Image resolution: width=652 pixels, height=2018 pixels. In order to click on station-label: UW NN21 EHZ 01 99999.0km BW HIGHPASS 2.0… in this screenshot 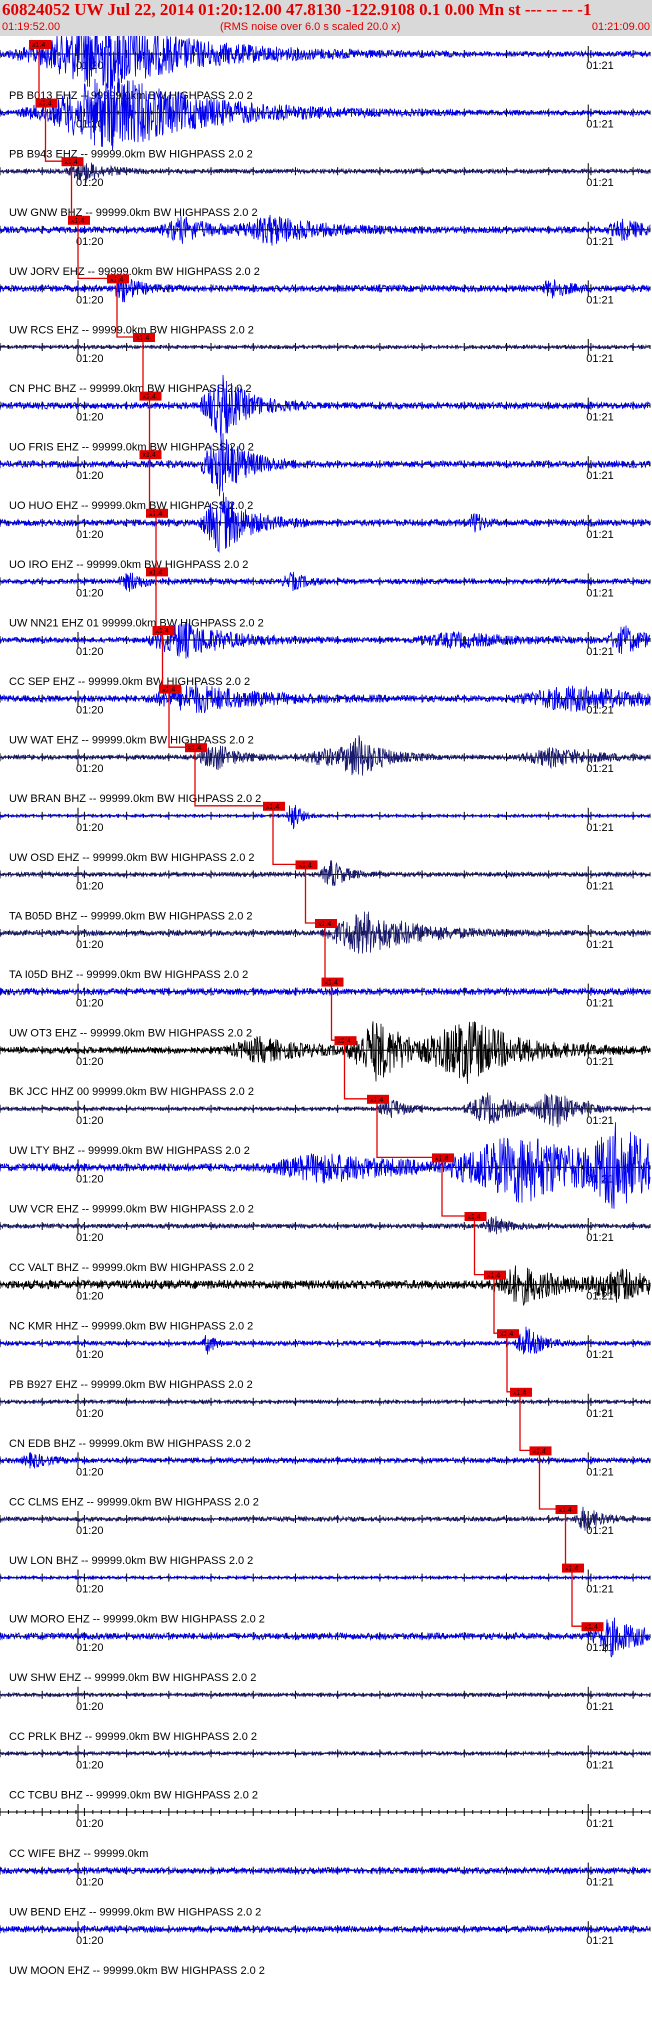, I will do `click(136, 623)`.